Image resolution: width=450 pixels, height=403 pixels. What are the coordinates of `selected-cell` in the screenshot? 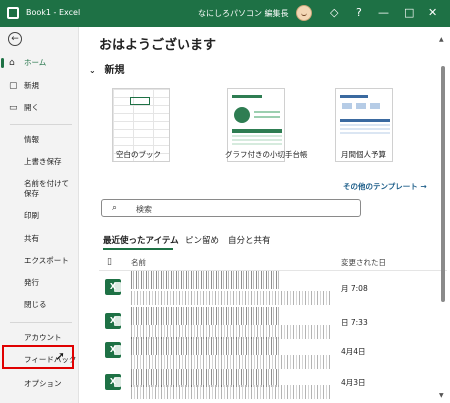 It's located at (140, 101).